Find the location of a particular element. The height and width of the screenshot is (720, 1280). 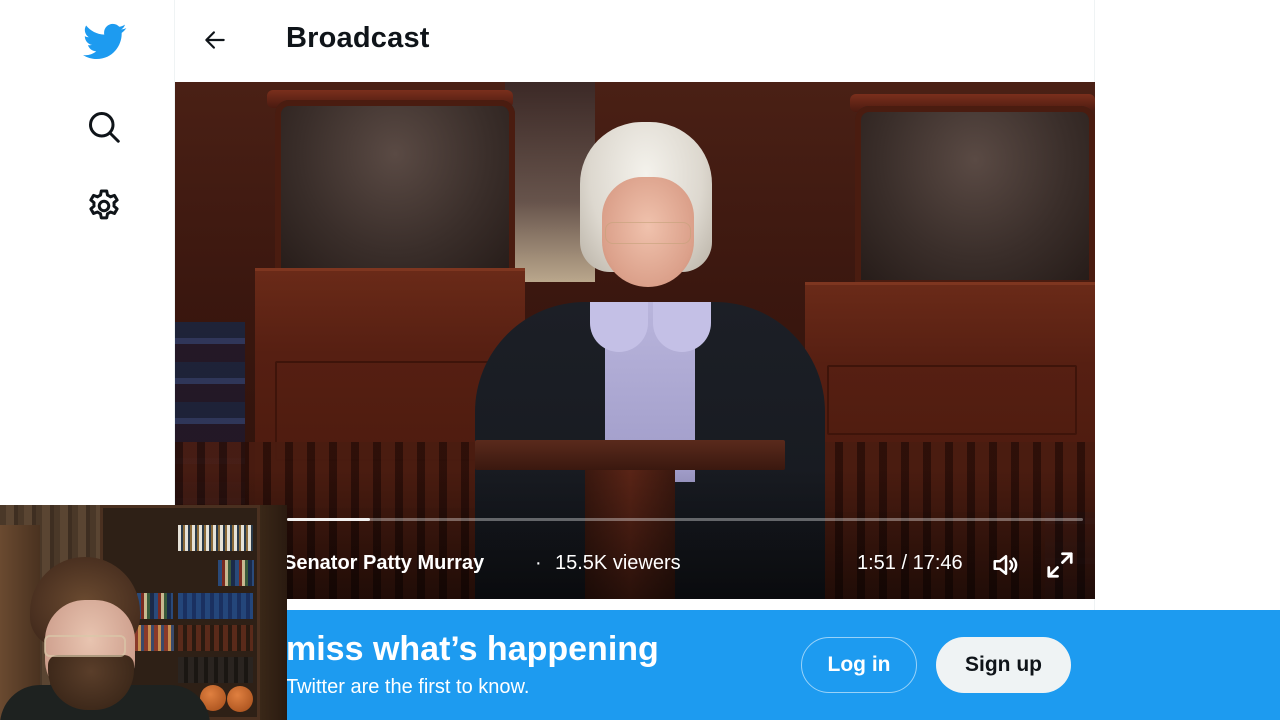

search-icon is located at coordinates (104, 127).